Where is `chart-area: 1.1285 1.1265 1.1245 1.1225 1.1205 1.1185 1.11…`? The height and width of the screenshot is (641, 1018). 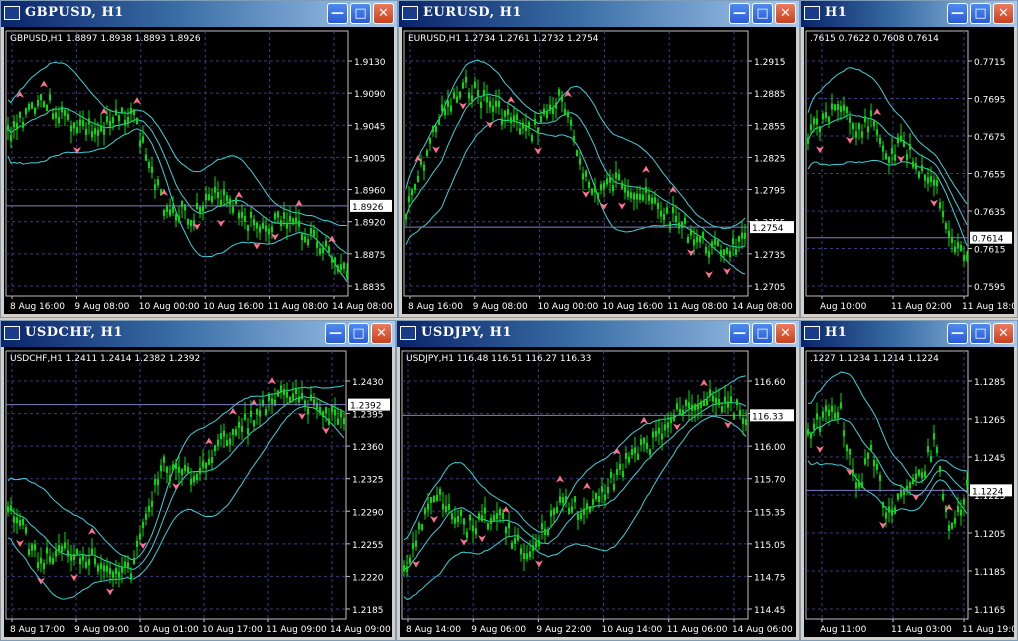
chart-area: 1.1285 1.1265 1.1245 1.1225 1.1205 1.1185 1.11… is located at coordinates (909, 492).